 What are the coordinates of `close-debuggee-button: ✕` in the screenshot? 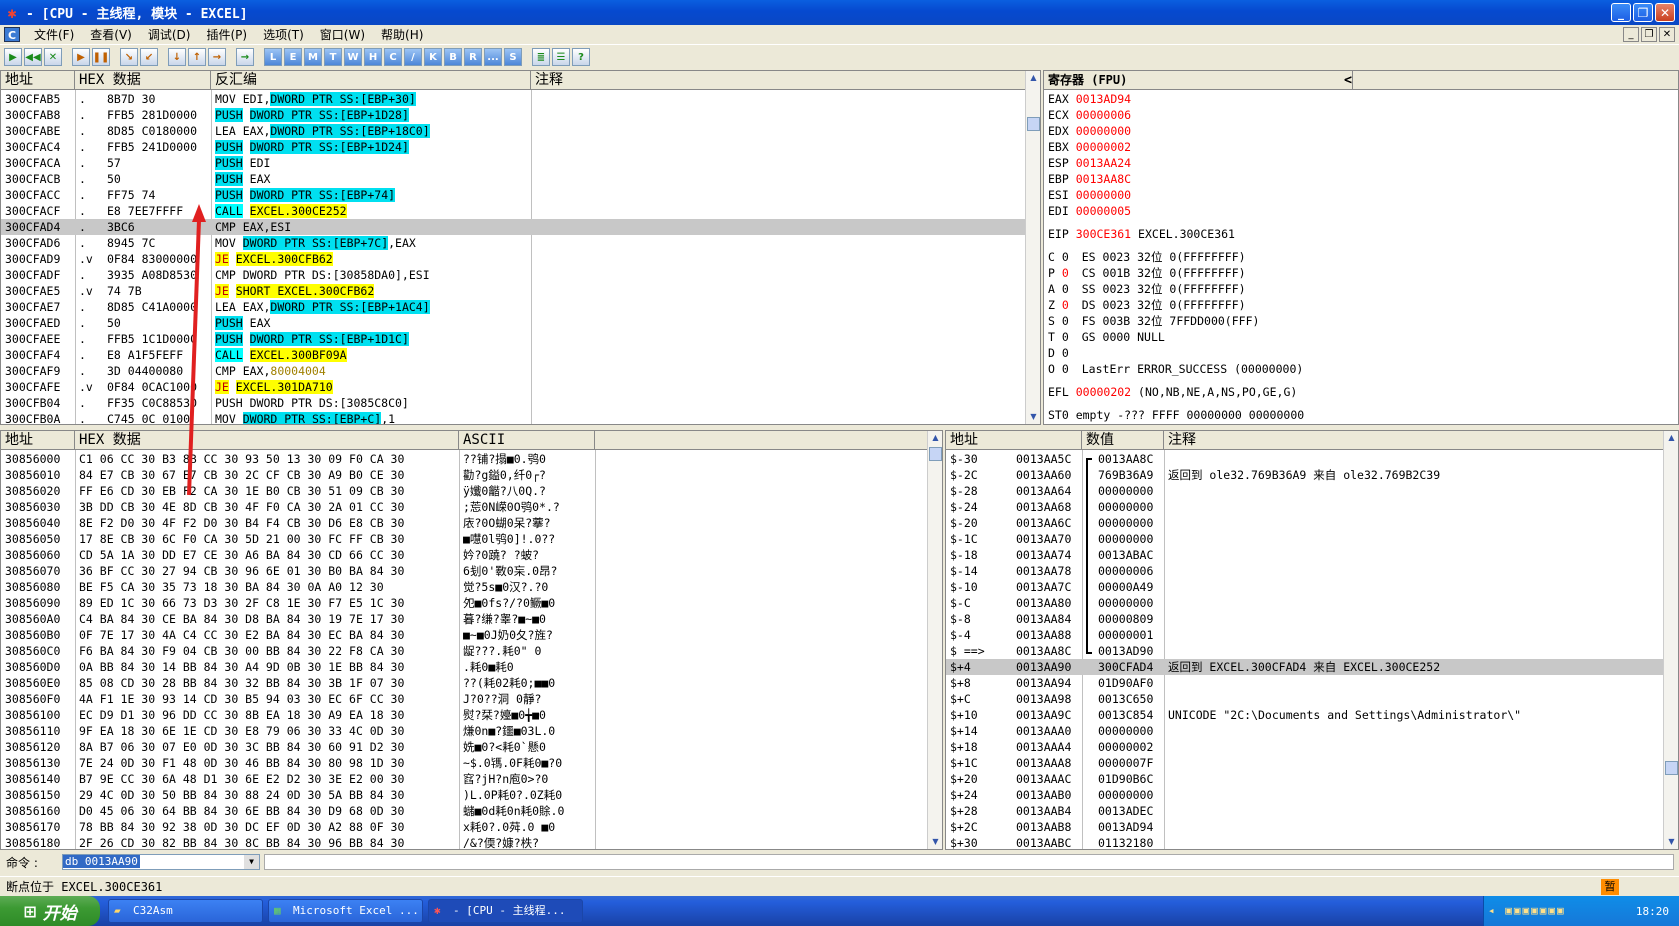 It's located at (53, 57).